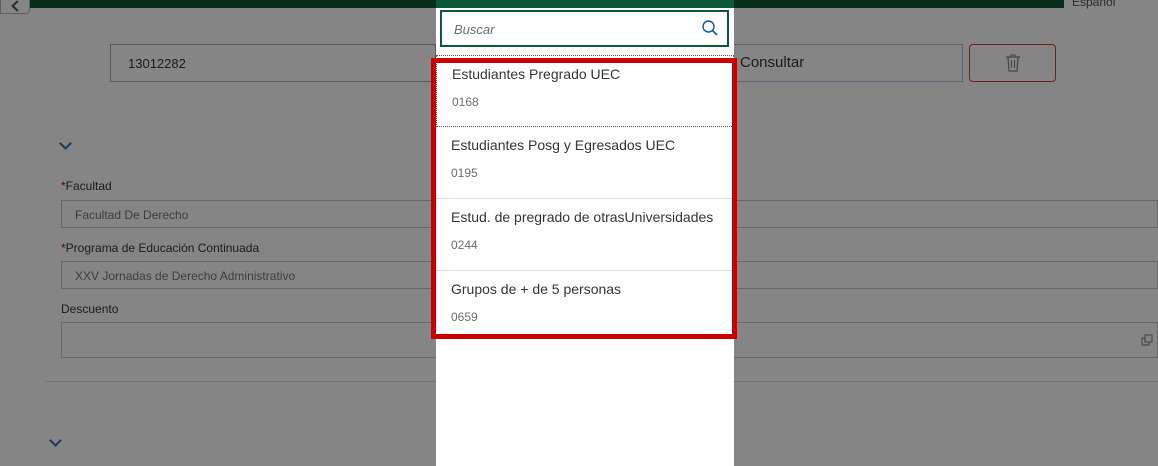 Image resolution: width=1158 pixels, height=466 pixels. What do you see at coordinates (464, 317) in the screenshot?
I see `item-code: 0659` at bounding box center [464, 317].